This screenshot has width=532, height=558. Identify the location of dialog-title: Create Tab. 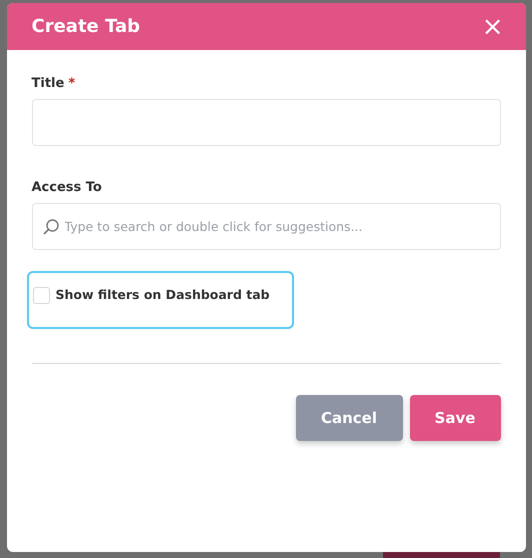
(86, 26).